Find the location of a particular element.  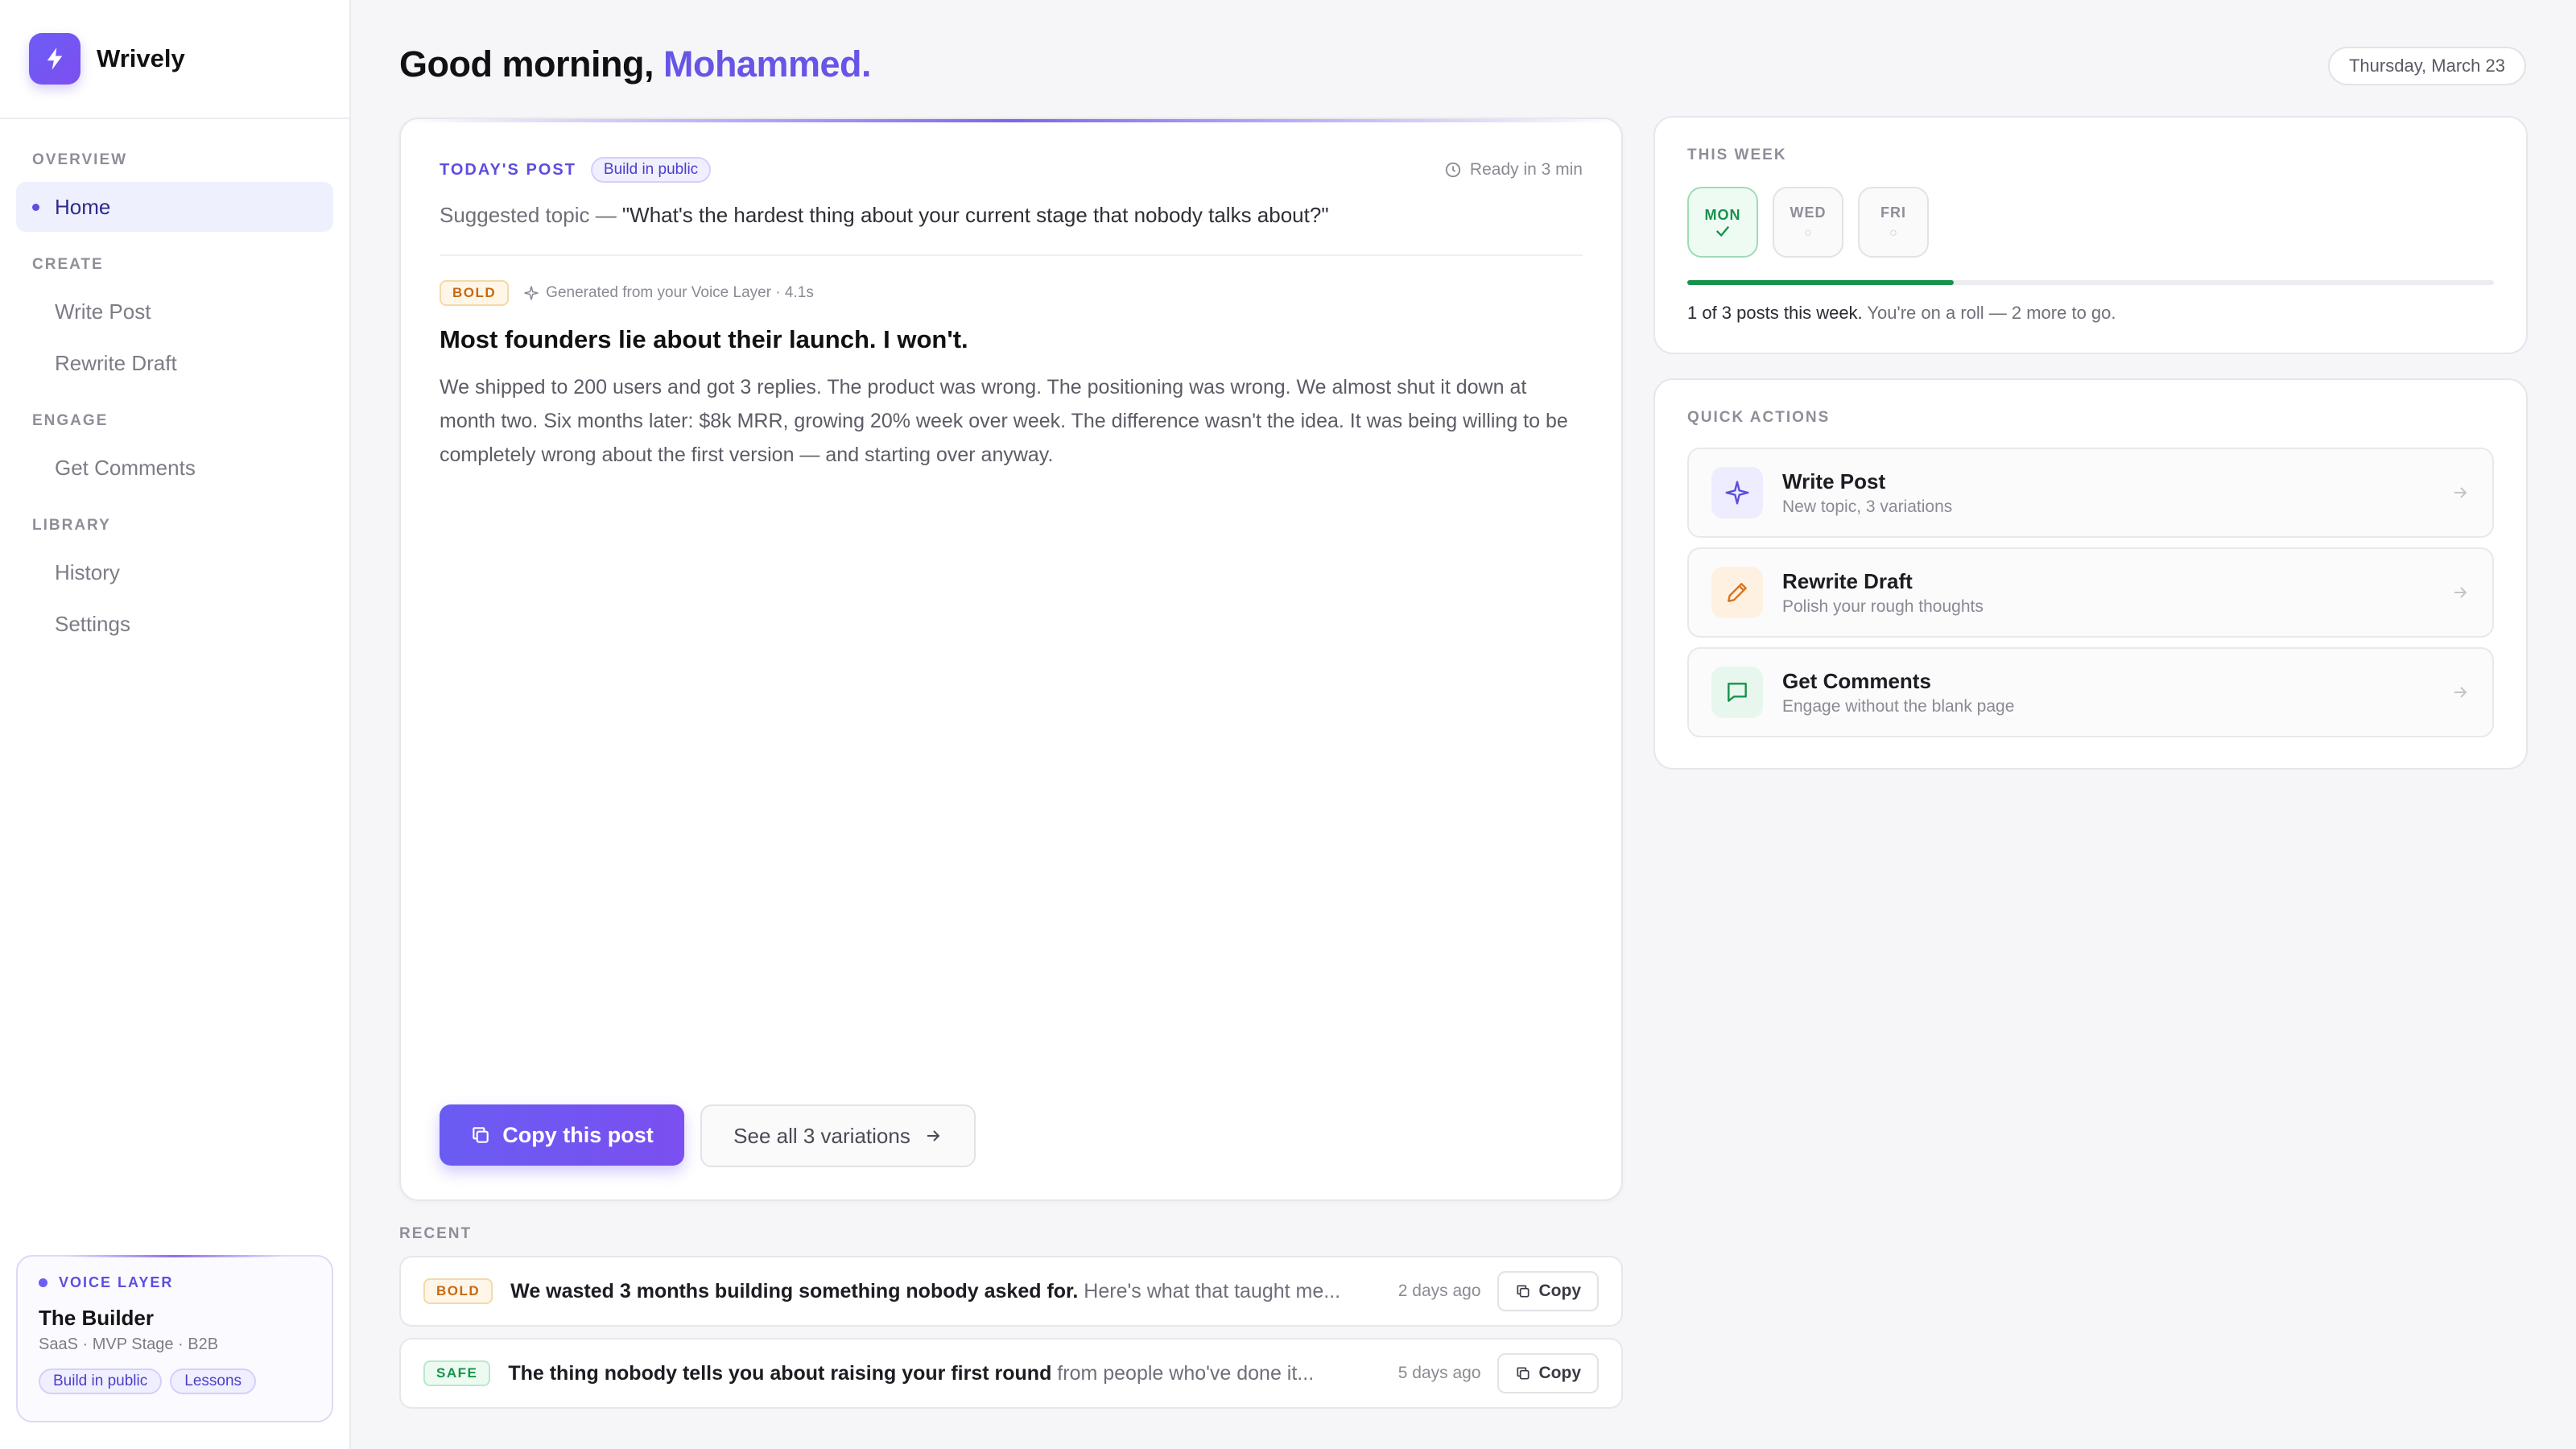

ready-text: Ready in 3 min is located at coordinates (1526, 169).